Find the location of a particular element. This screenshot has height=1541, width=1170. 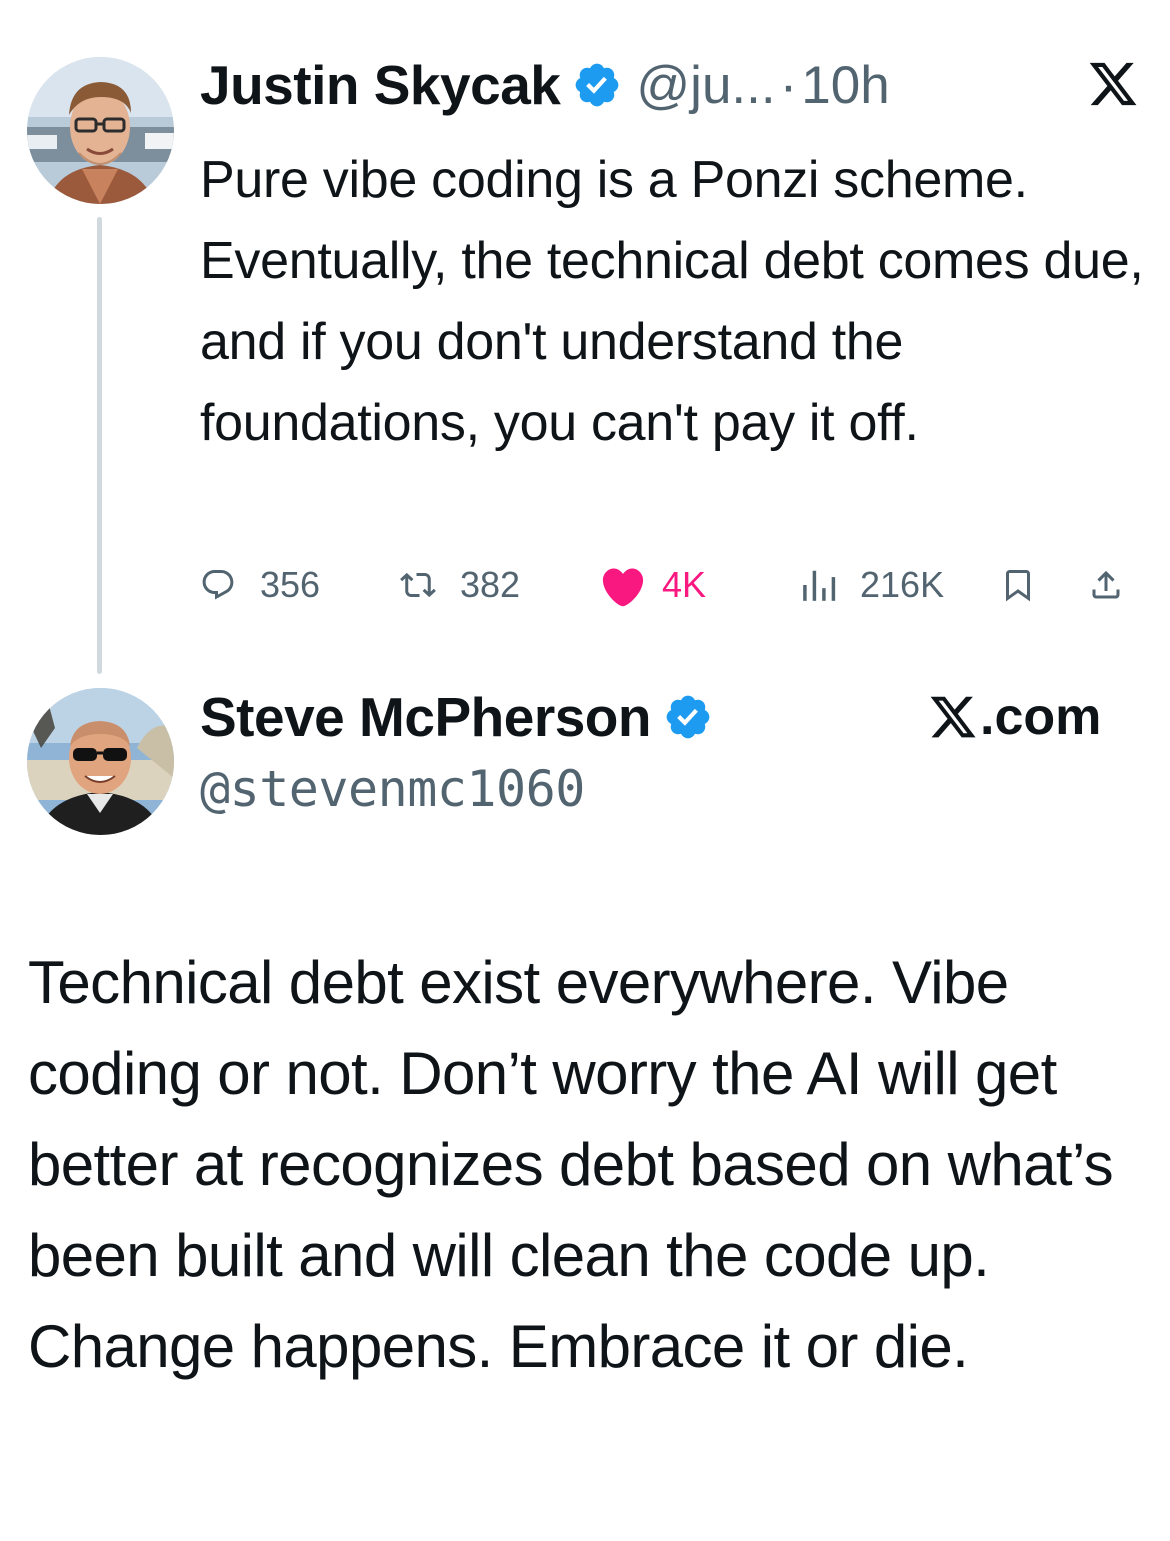

bookmark-button is located at coordinates (1018, 585).